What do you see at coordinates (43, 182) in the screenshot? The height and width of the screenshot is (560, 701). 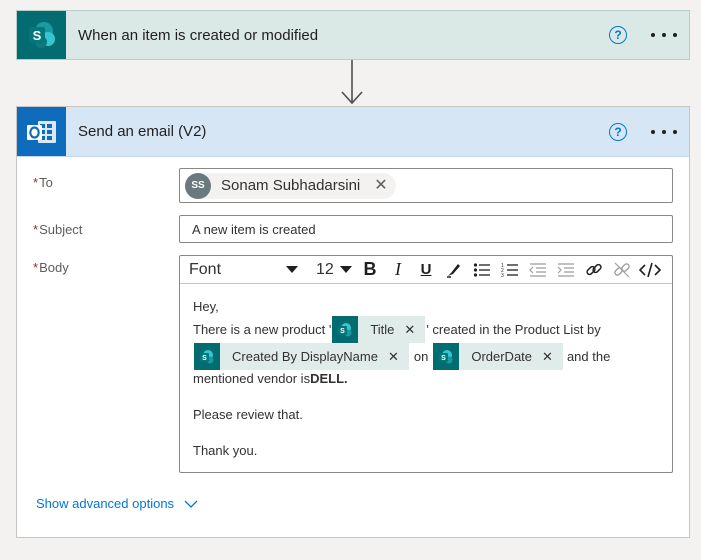 I see `to-label: *To` at bounding box center [43, 182].